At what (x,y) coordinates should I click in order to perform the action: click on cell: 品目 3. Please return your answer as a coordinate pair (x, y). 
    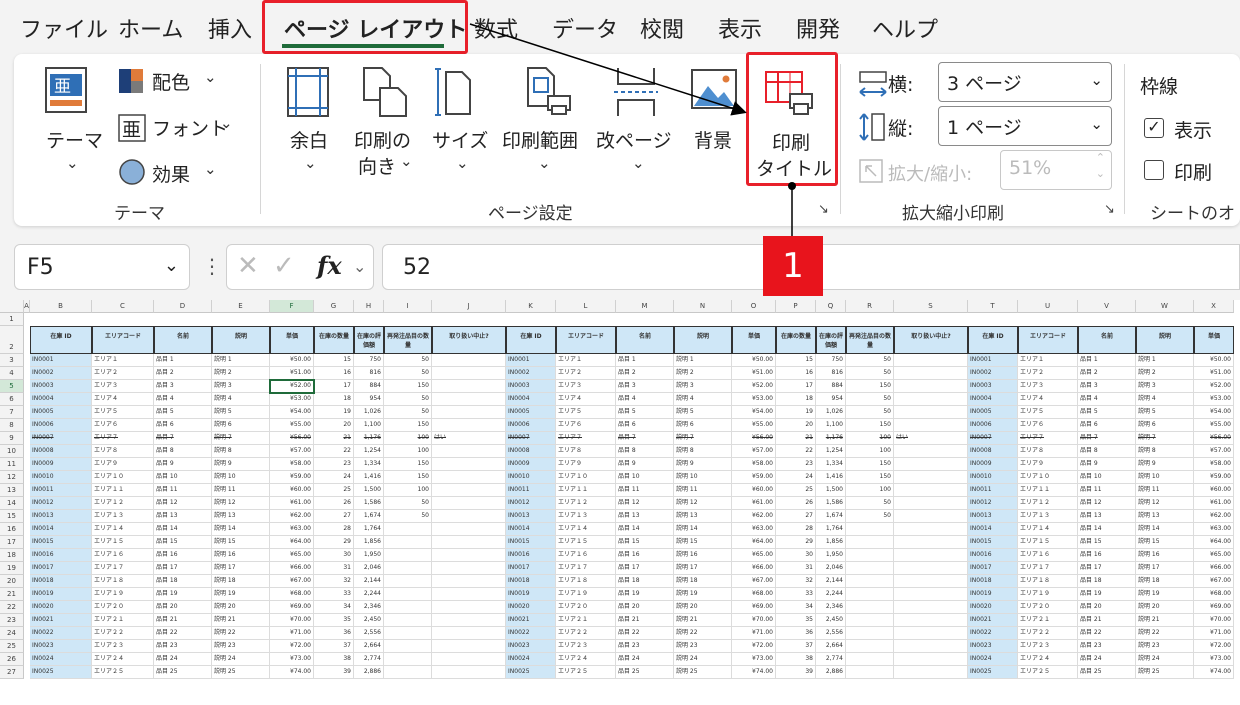
    Looking at the image, I should click on (645, 386).